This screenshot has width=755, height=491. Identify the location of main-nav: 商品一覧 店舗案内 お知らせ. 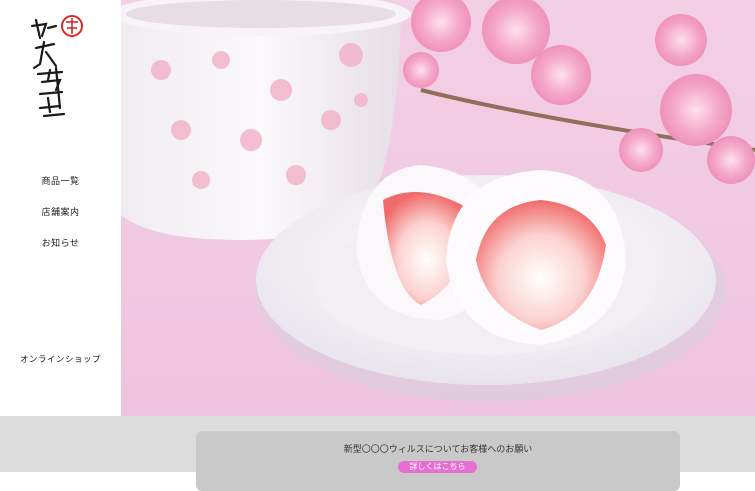
(60, 222).